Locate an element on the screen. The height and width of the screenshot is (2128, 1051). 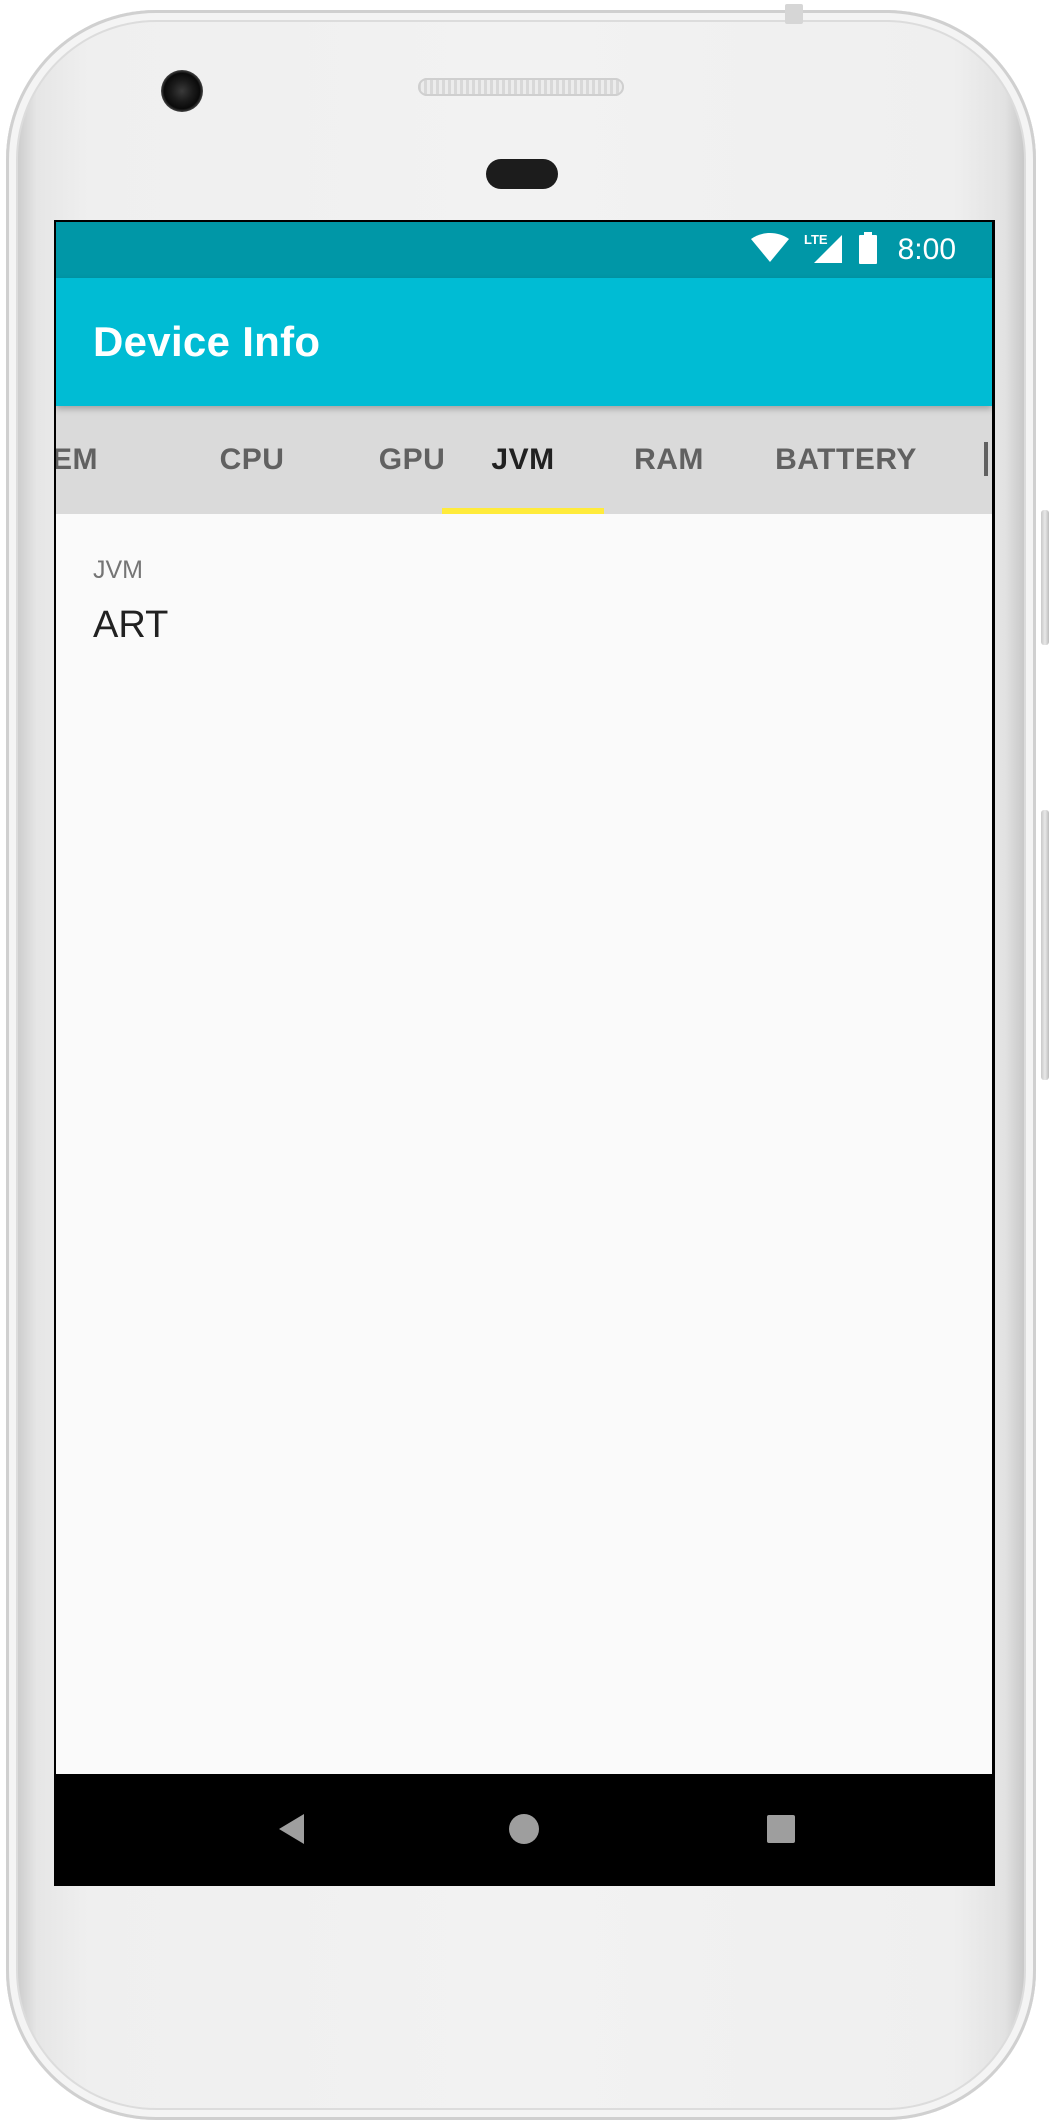
home-icon is located at coordinates (524, 1829).